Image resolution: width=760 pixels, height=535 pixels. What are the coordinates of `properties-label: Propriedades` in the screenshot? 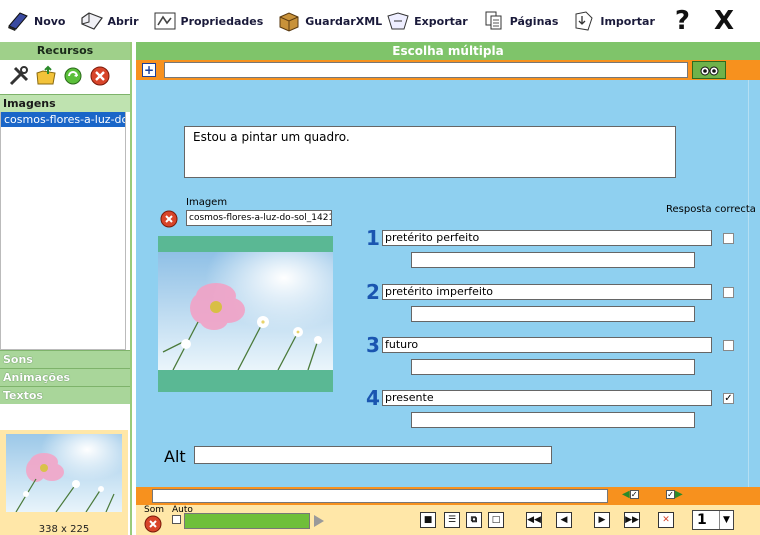 It's located at (222, 21).